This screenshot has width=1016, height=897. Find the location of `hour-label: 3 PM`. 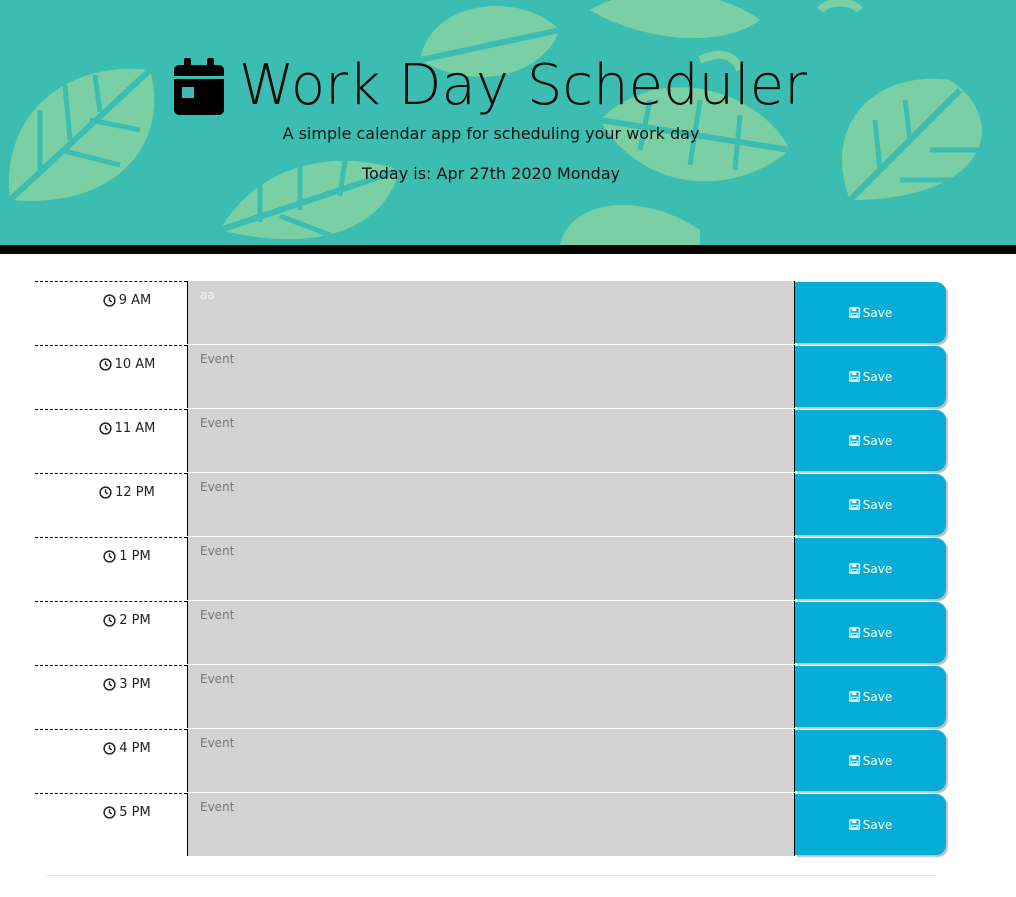

hour-label: 3 PM is located at coordinates (111, 697).